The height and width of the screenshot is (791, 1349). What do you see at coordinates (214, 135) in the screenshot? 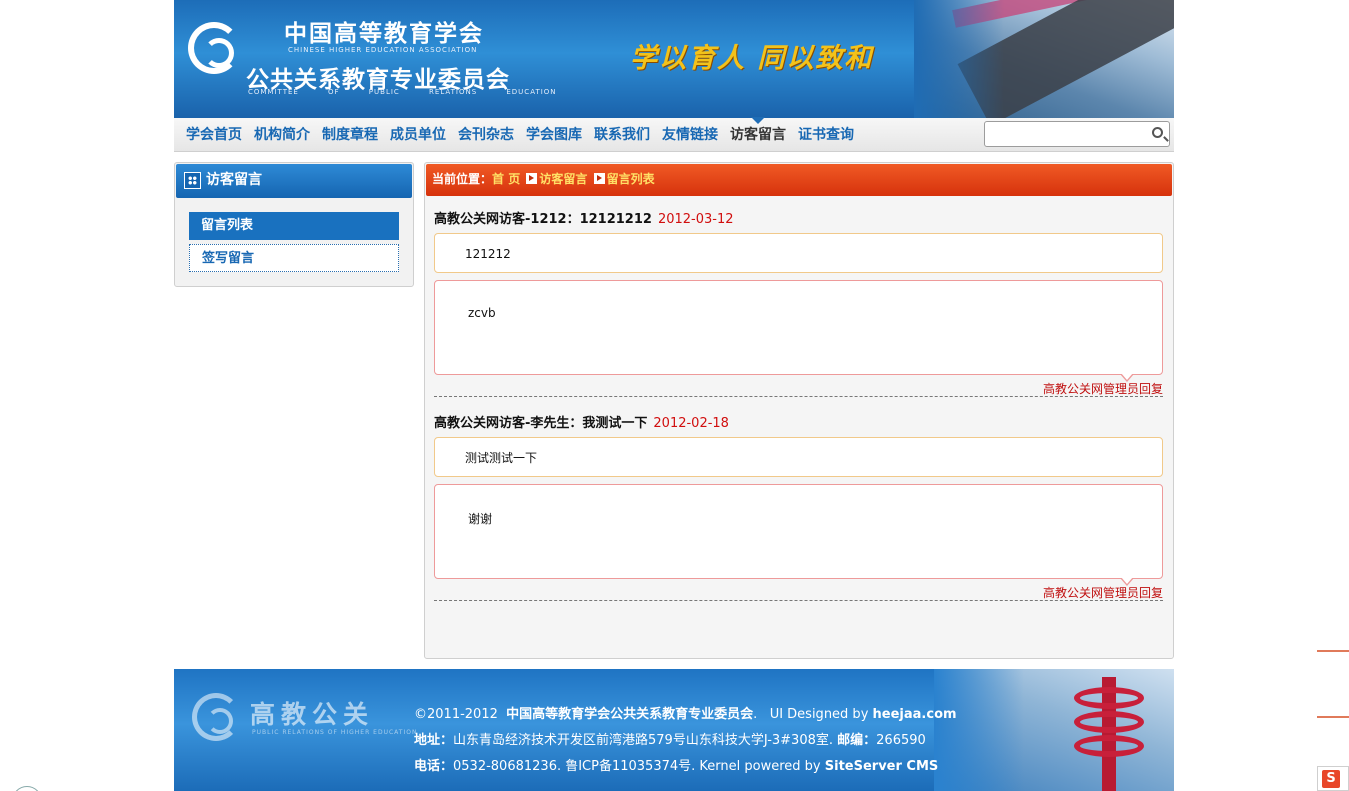
I see `nav-item: 学会首页` at bounding box center [214, 135].